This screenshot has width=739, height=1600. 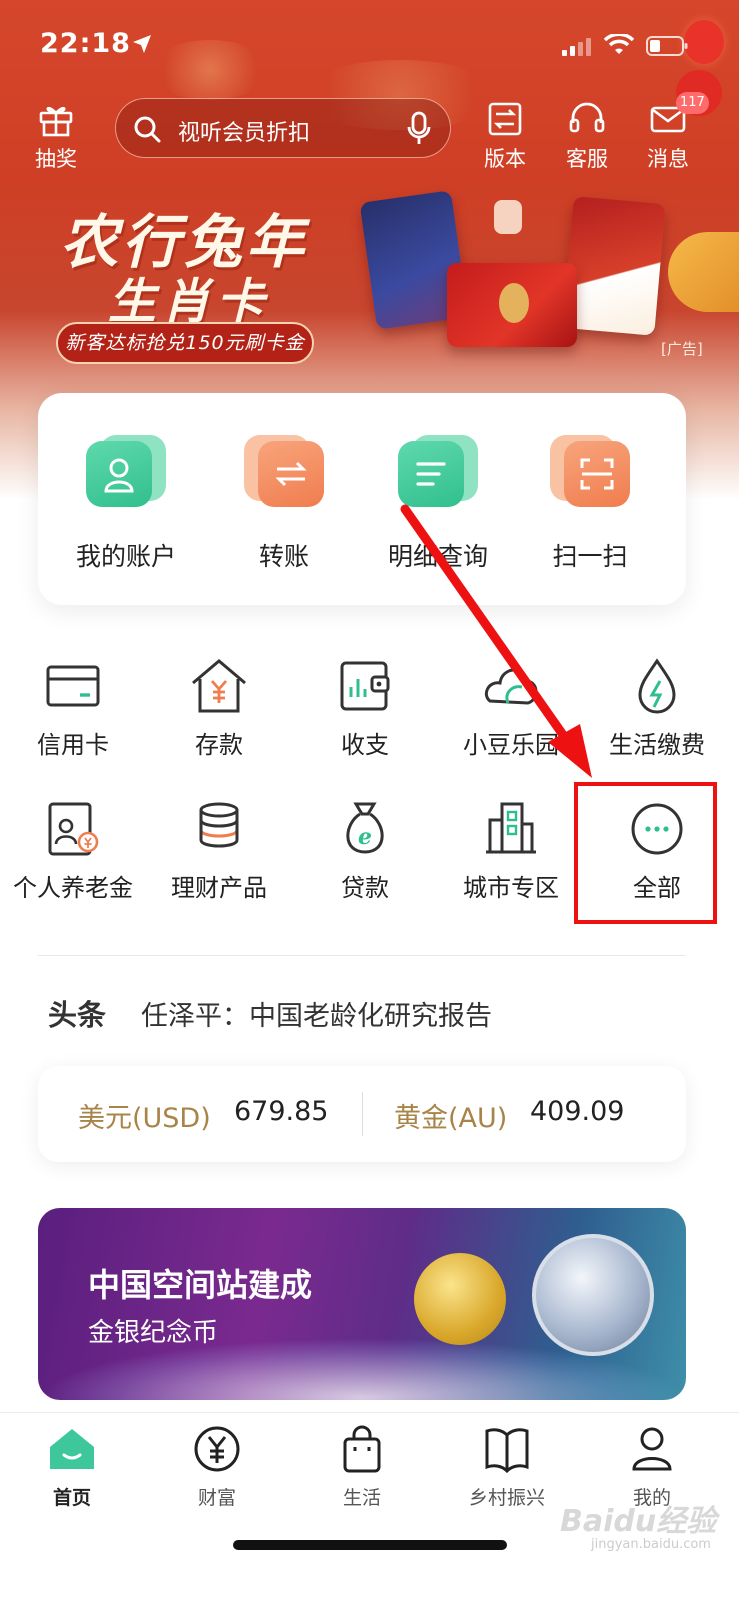 I want to click on tab-wealth-label: 财富, so click(x=216, y=1498).